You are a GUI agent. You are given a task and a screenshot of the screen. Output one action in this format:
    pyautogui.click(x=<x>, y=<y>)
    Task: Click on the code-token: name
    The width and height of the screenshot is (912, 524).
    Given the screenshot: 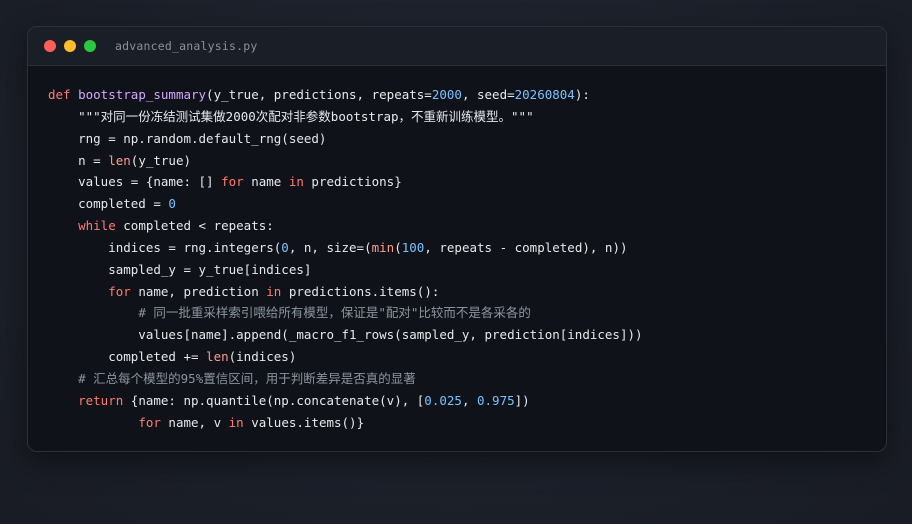 What is the action you would take?
    pyautogui.click(x=266, y=182)
    